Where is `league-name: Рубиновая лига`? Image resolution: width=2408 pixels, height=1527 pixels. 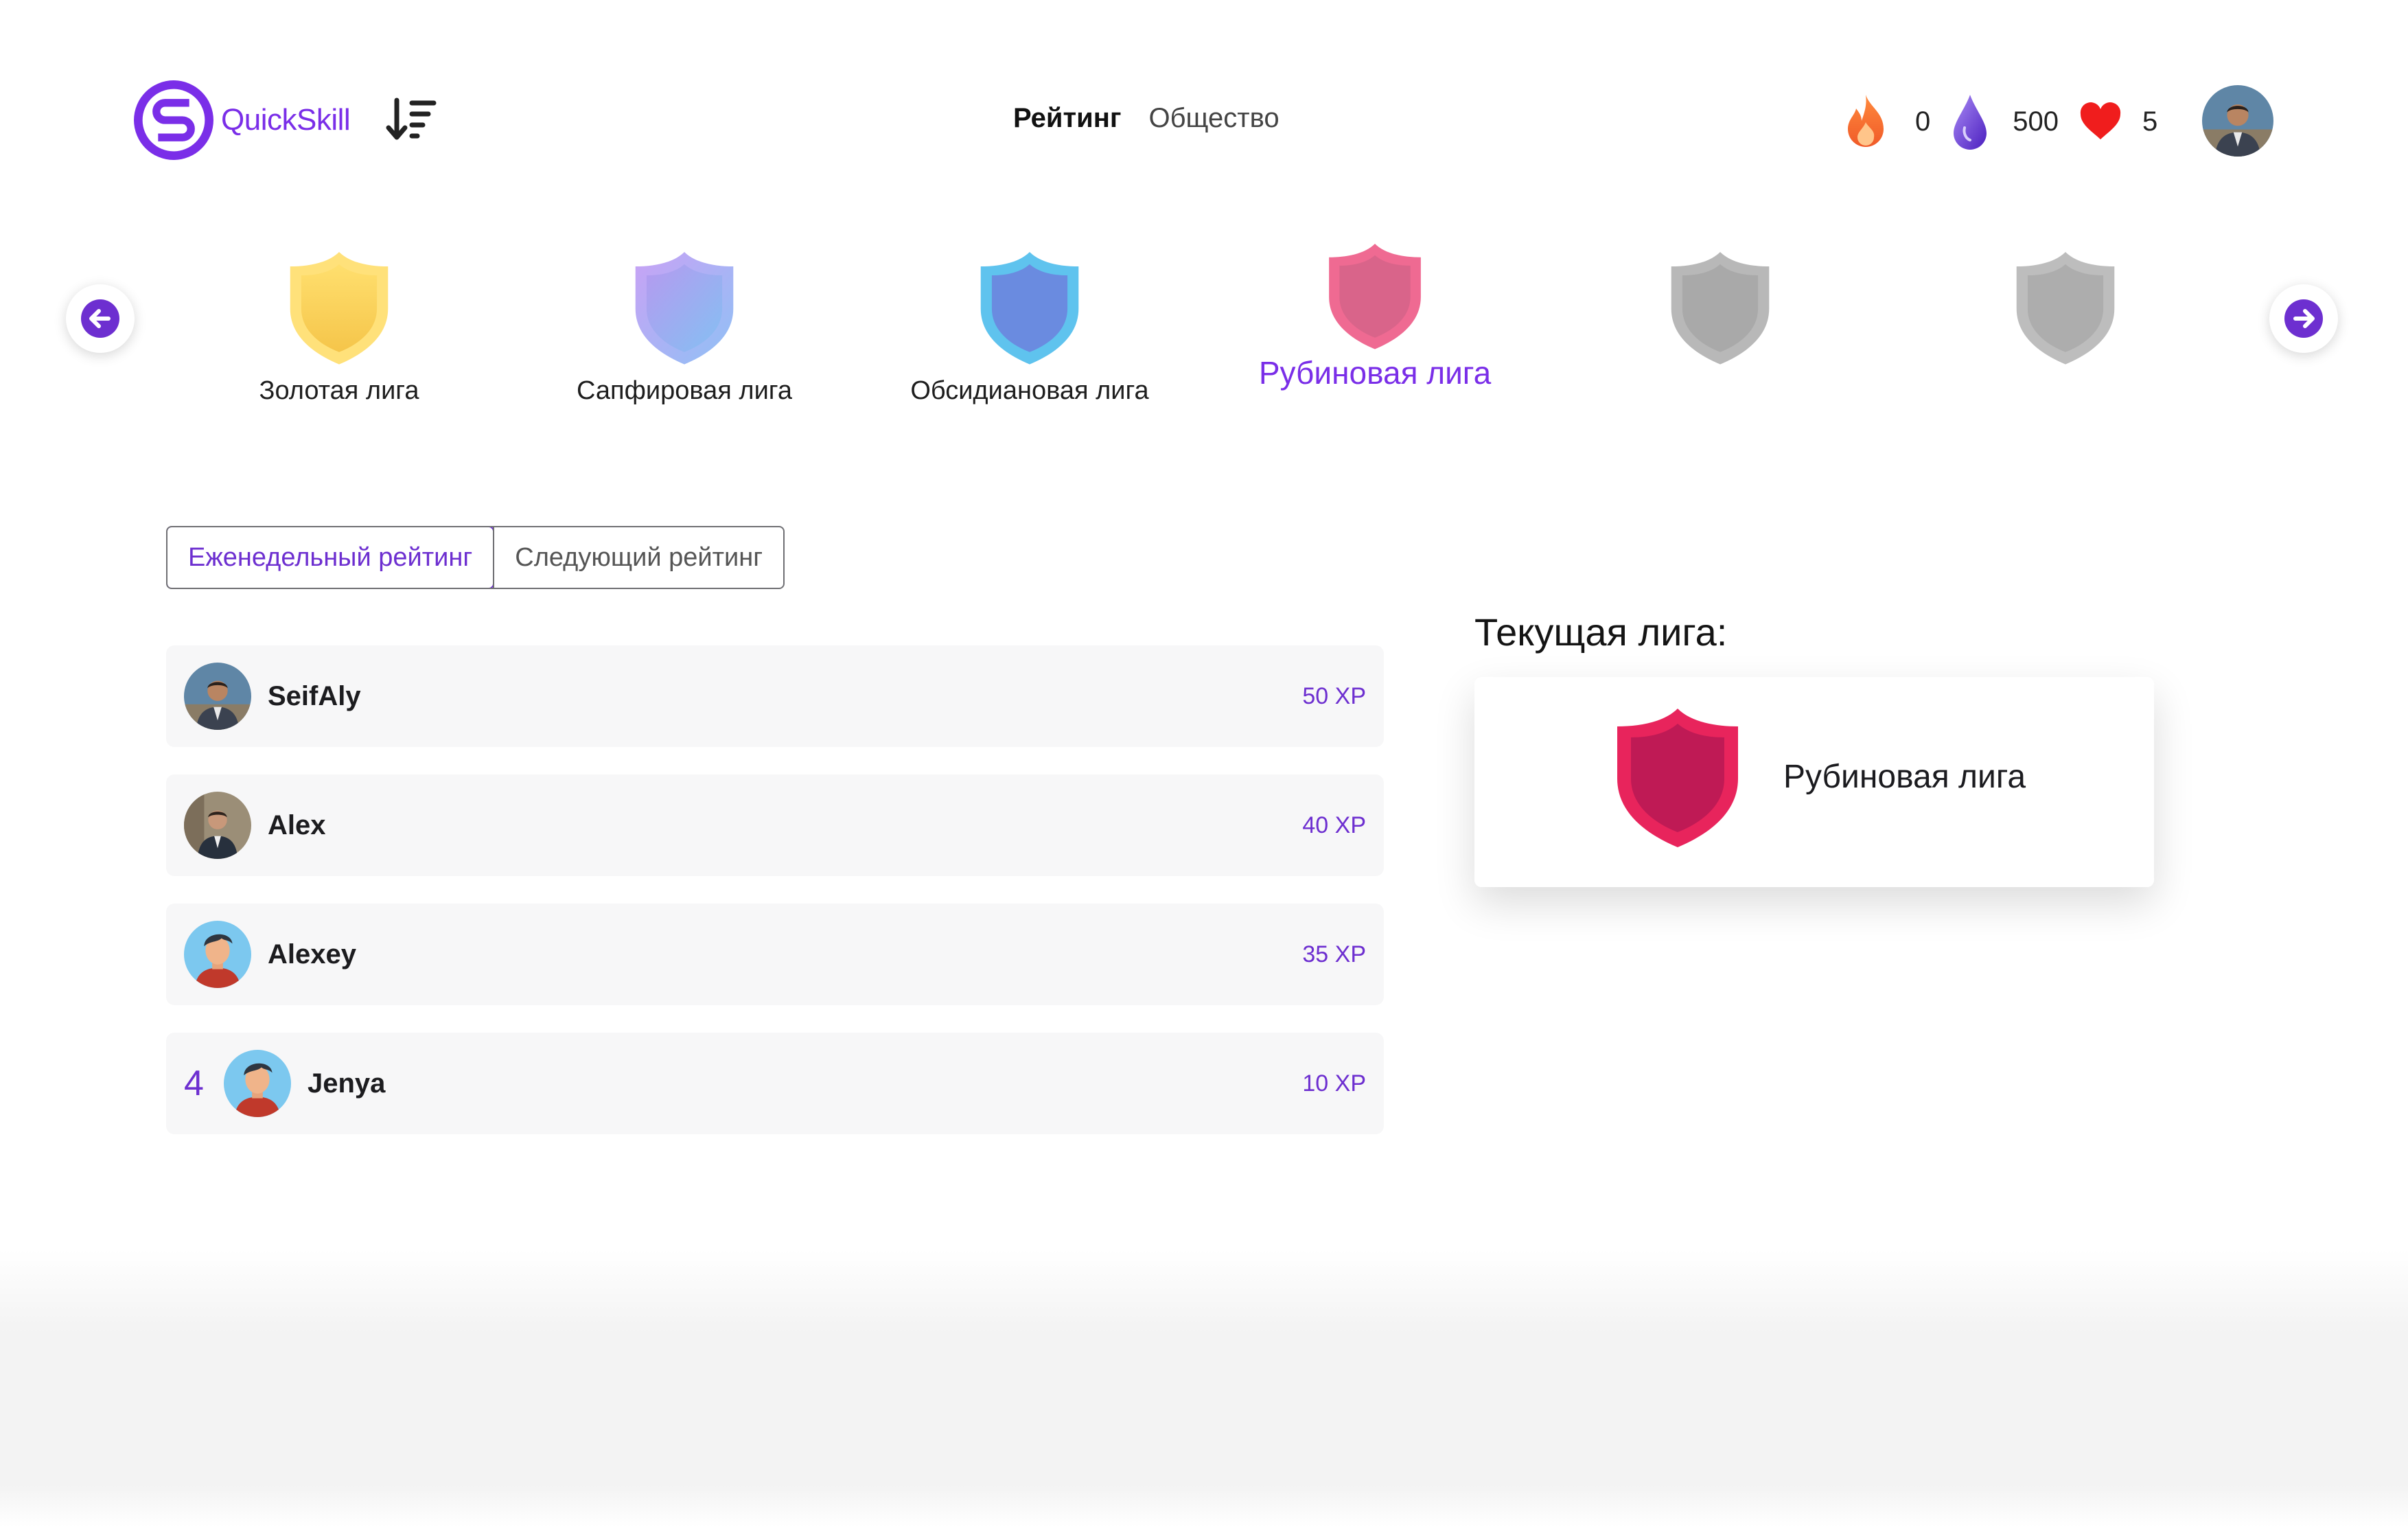
league-name: Рубиновая лига is located at coordinates (1375, 373).